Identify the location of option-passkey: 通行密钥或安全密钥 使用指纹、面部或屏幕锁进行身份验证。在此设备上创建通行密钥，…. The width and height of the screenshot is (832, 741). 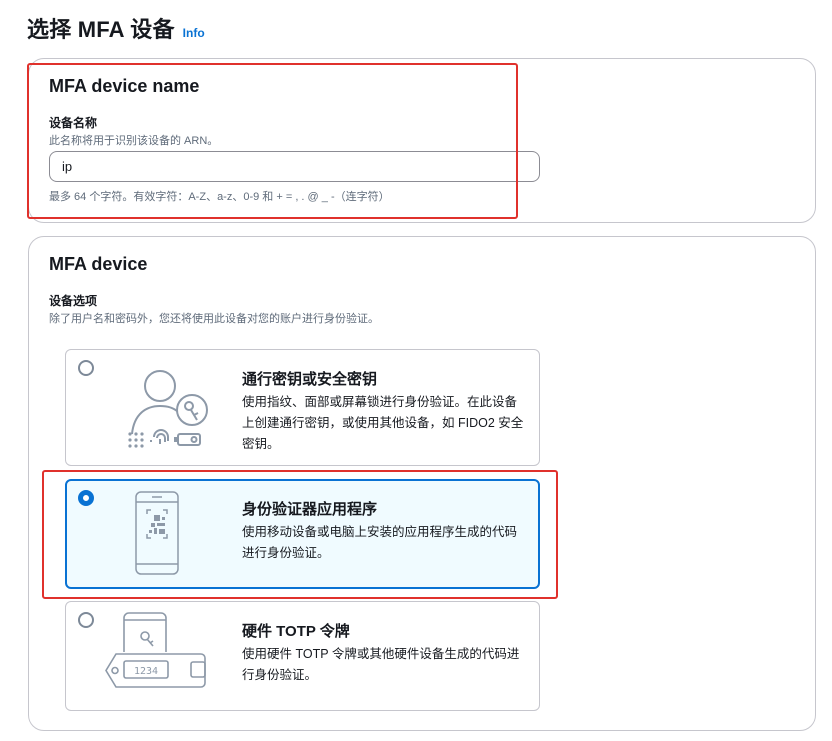
(302, 407).